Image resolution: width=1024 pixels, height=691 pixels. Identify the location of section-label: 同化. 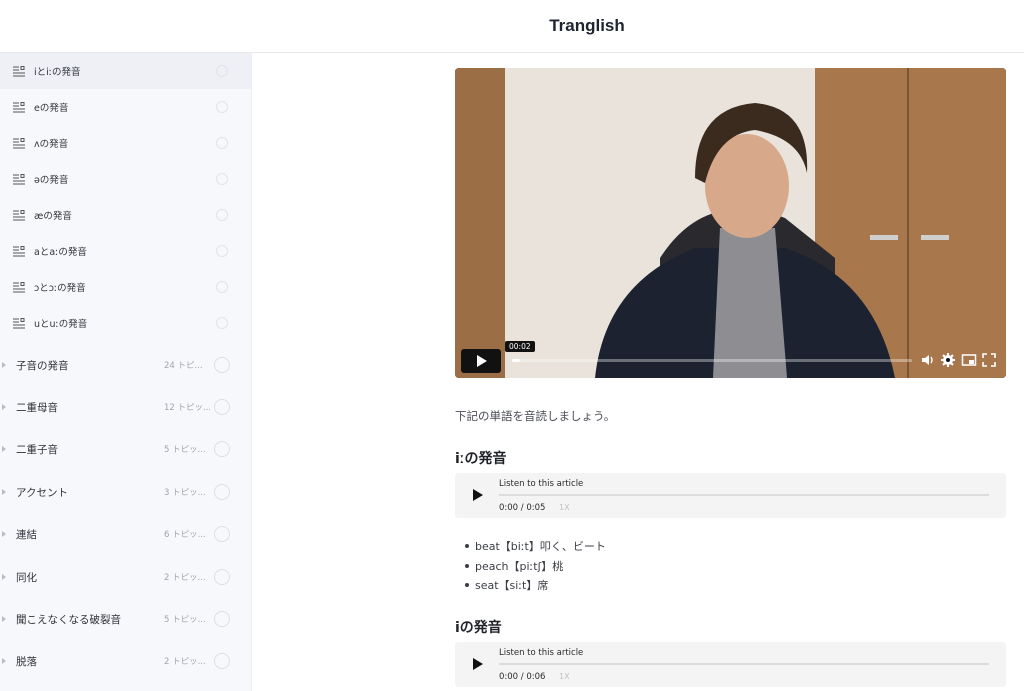
(26, 577).